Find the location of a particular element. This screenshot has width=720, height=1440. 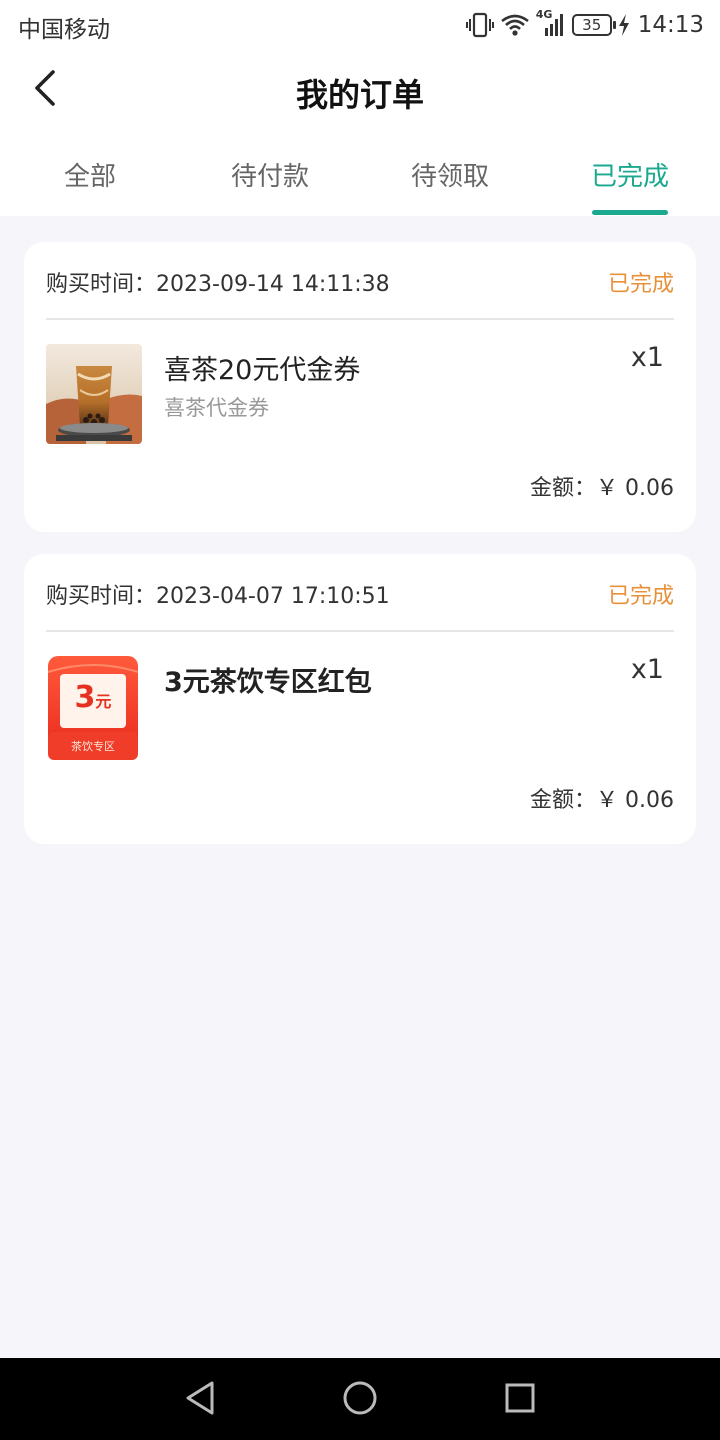

system-home-button is located at coordinates (360, 1400).